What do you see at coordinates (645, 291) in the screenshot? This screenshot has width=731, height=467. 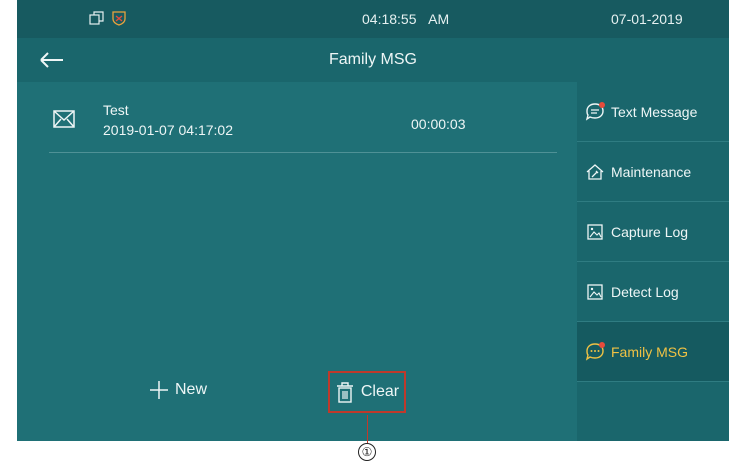 I see `sidebar-item-label: Detect Log` at bounding box center [645, 291].